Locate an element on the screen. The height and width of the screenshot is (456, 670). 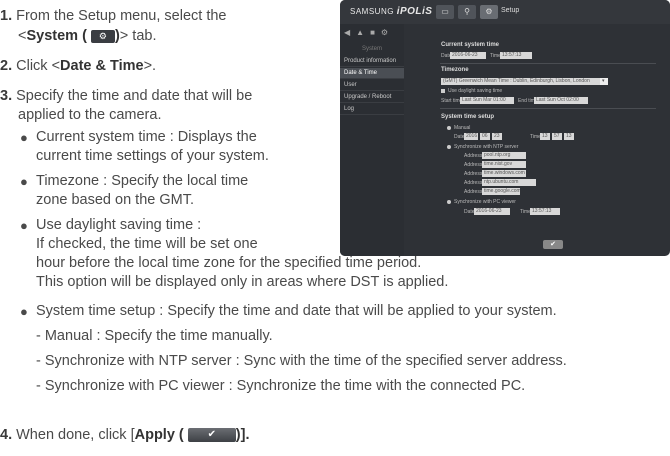
sub-item-text: - Manual : Specify the time manually. is located at coordinates (154, 336).